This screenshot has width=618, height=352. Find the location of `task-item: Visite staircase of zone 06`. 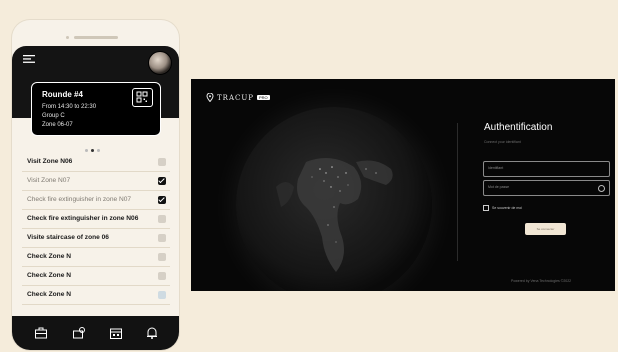

task-item: Visite staircase of zone 06 is located at coordinates (96, 238).